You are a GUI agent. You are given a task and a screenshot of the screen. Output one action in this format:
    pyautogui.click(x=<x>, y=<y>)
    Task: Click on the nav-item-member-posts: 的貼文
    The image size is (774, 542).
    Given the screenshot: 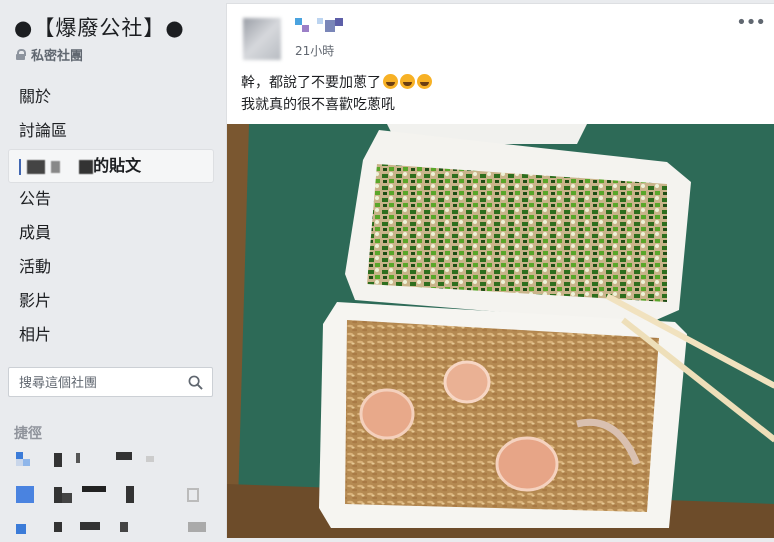 What is the action you would take?
    pyautogui.click(x=111, y=166)
    